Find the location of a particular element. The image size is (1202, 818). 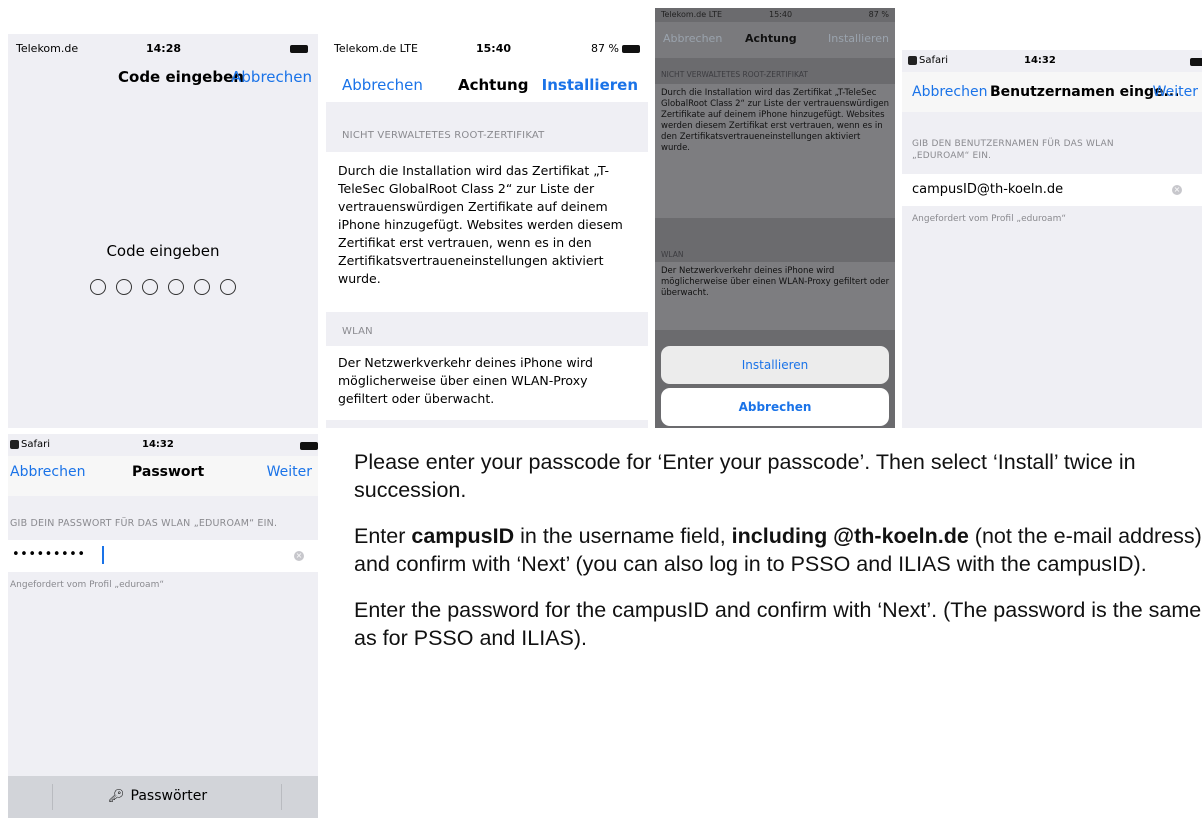

username-field: campusID@th-koeln.de × is located at coordinates (1052, 190).